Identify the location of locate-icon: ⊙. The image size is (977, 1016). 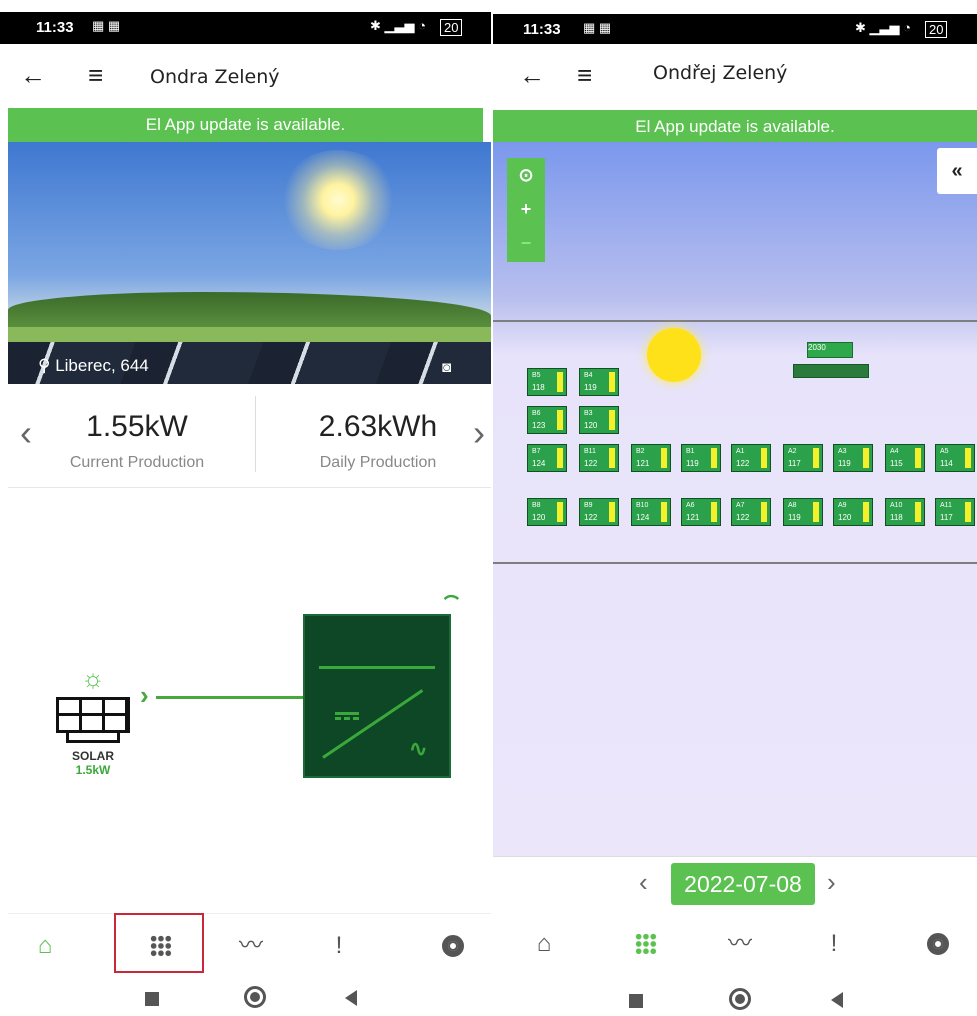
(526, 175).